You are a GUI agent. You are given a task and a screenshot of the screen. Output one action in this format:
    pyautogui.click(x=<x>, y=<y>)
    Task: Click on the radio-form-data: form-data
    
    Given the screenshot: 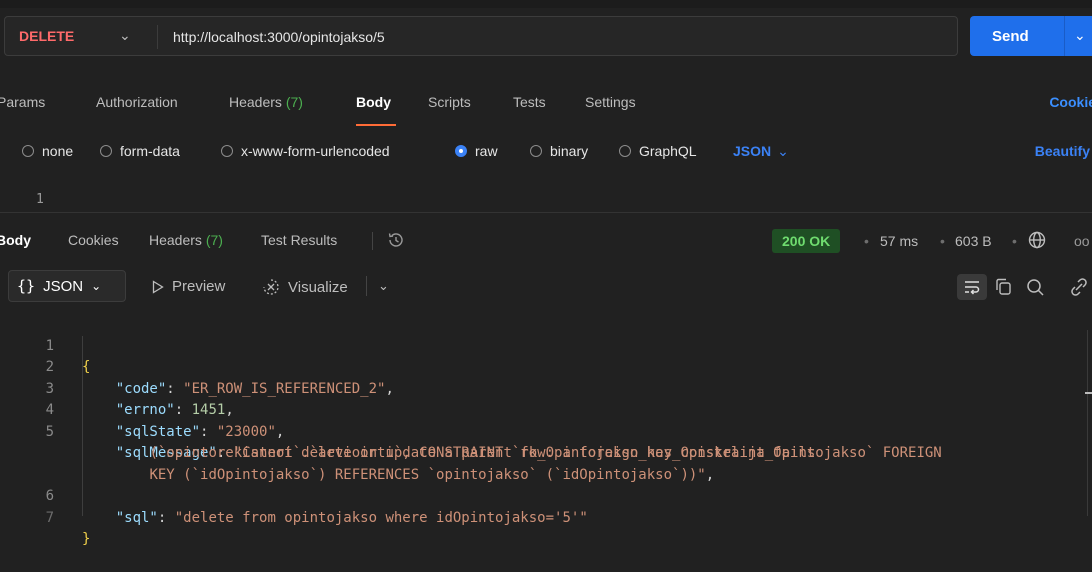 What is the action you would take?
    pyautogui.click(x=140, y=151)
    